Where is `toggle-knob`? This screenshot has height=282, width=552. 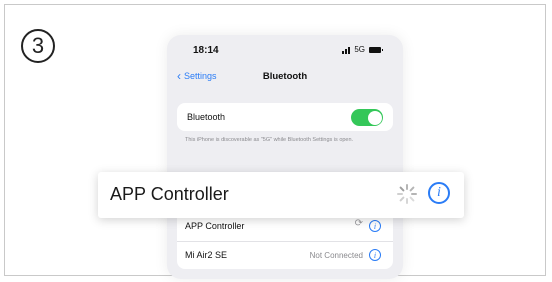
toggle-knob is located at coordinates (374, 117).